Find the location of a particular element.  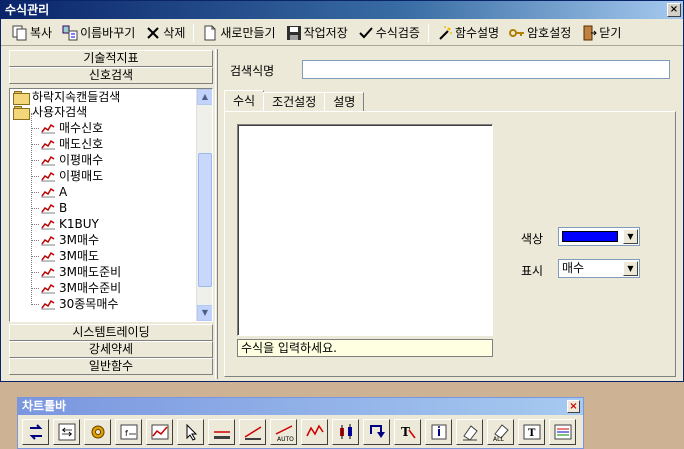

tree-item: 3M매수준비 is located at coordinates (76, 288).